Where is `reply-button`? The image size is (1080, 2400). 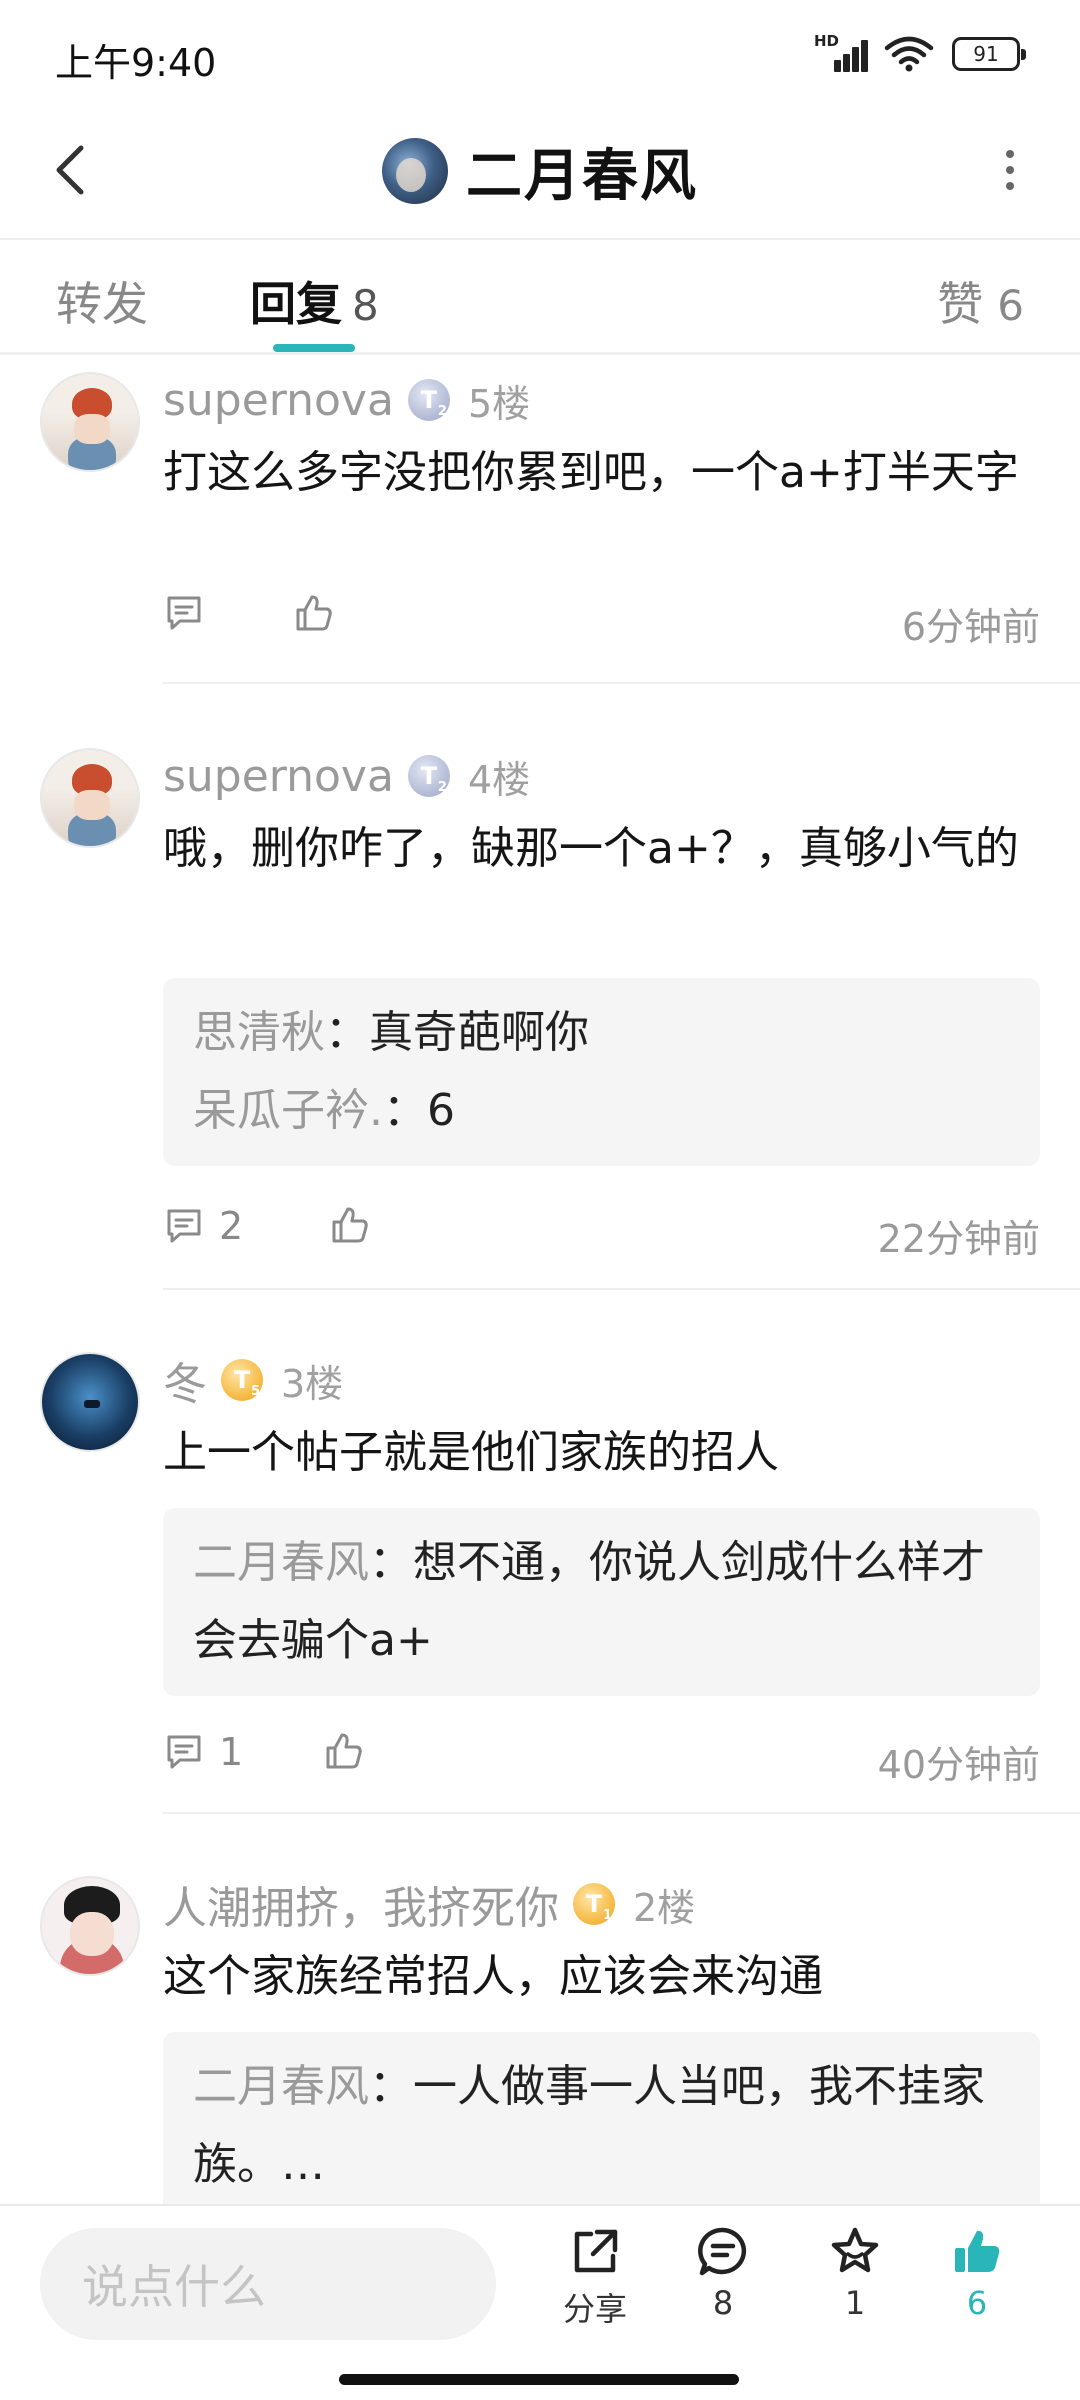 reply-button is located at coordinates (184, 613).